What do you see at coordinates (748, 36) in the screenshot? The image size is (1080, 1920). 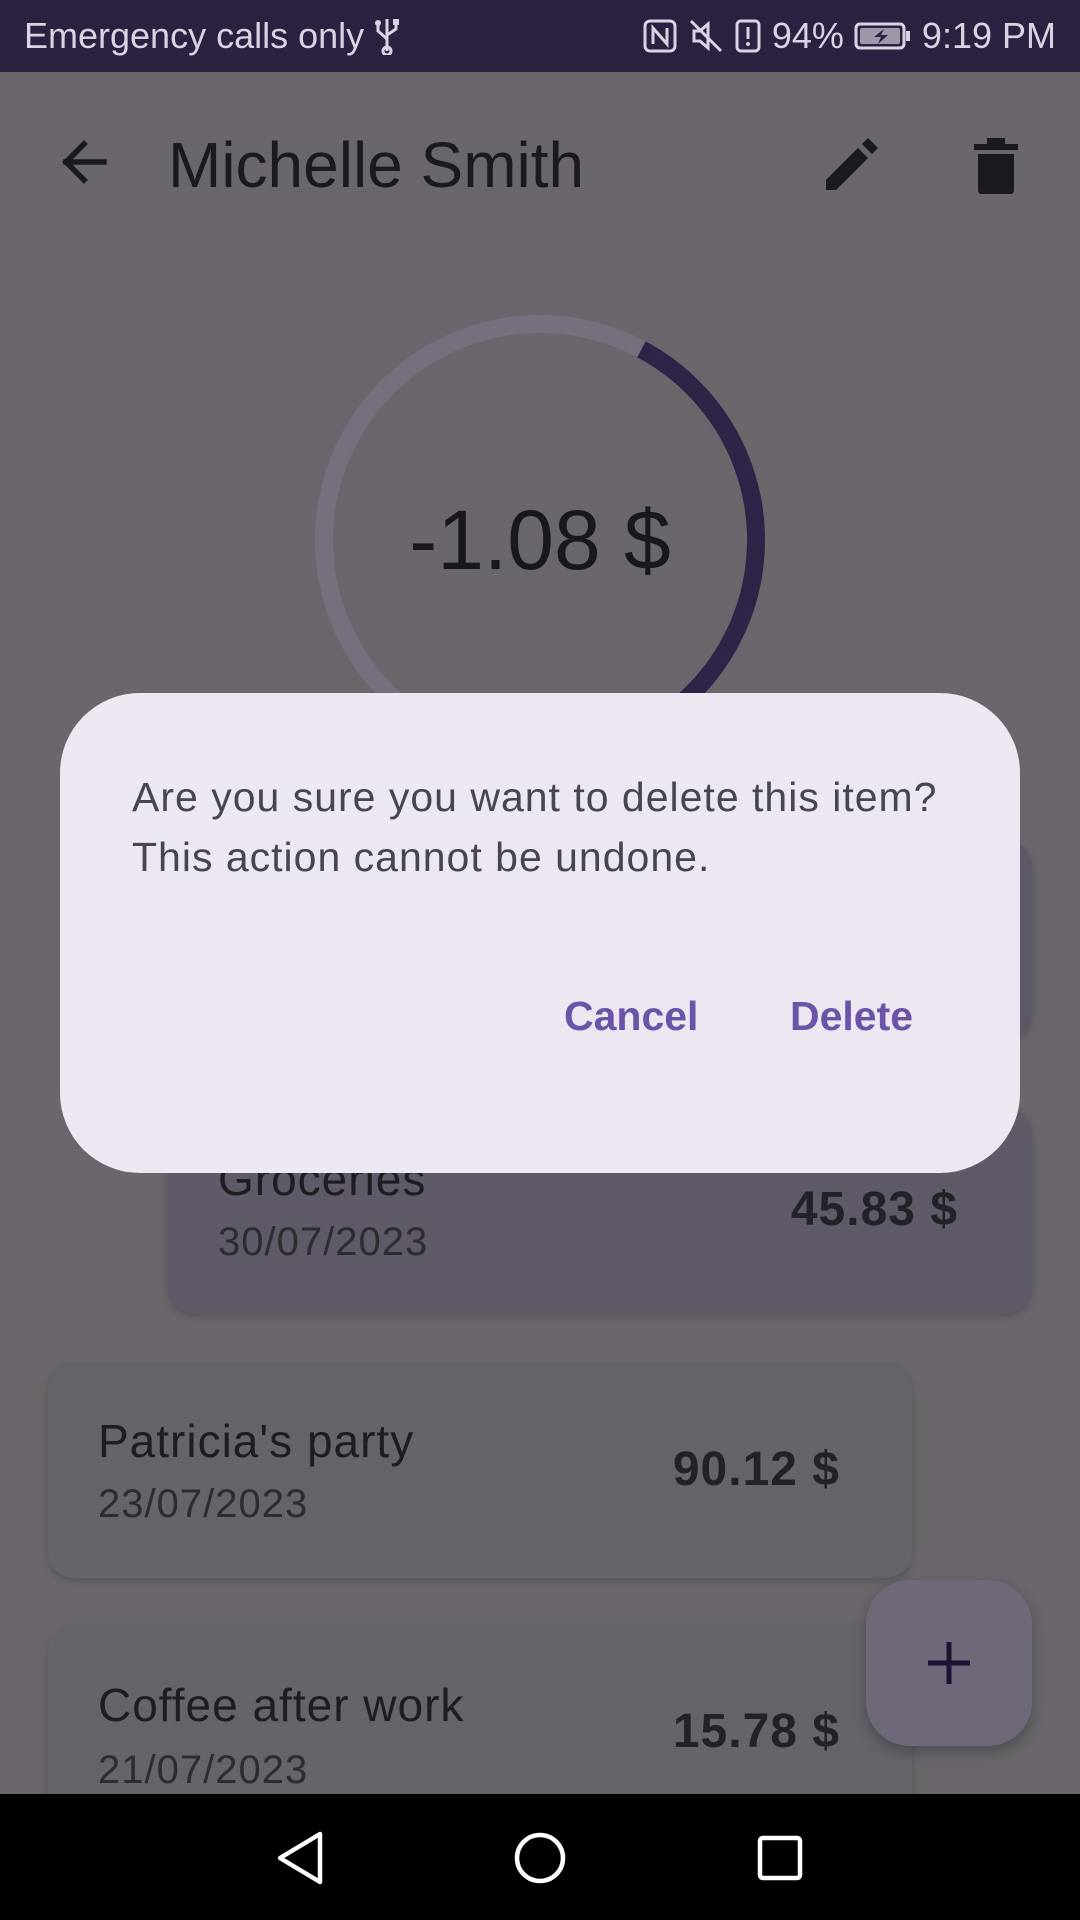 I see `battery-alert-icon` at bounding box center [748, 36].